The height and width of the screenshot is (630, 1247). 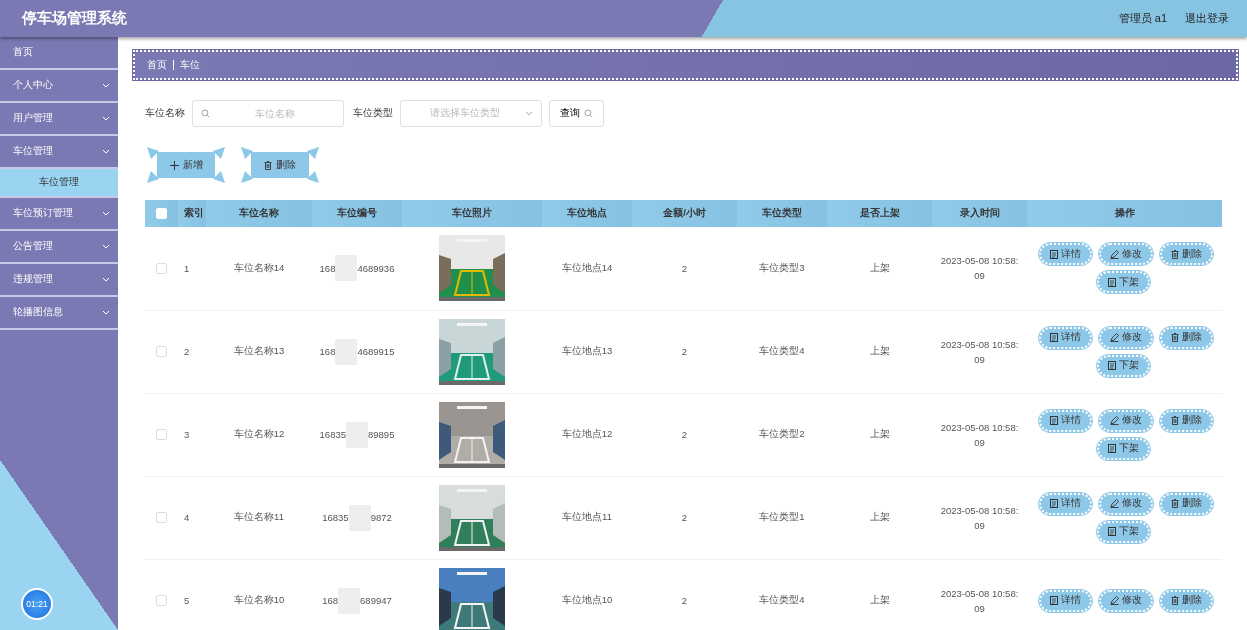 I want to click on field-label: 车位名称, so click(x=165, y=113).